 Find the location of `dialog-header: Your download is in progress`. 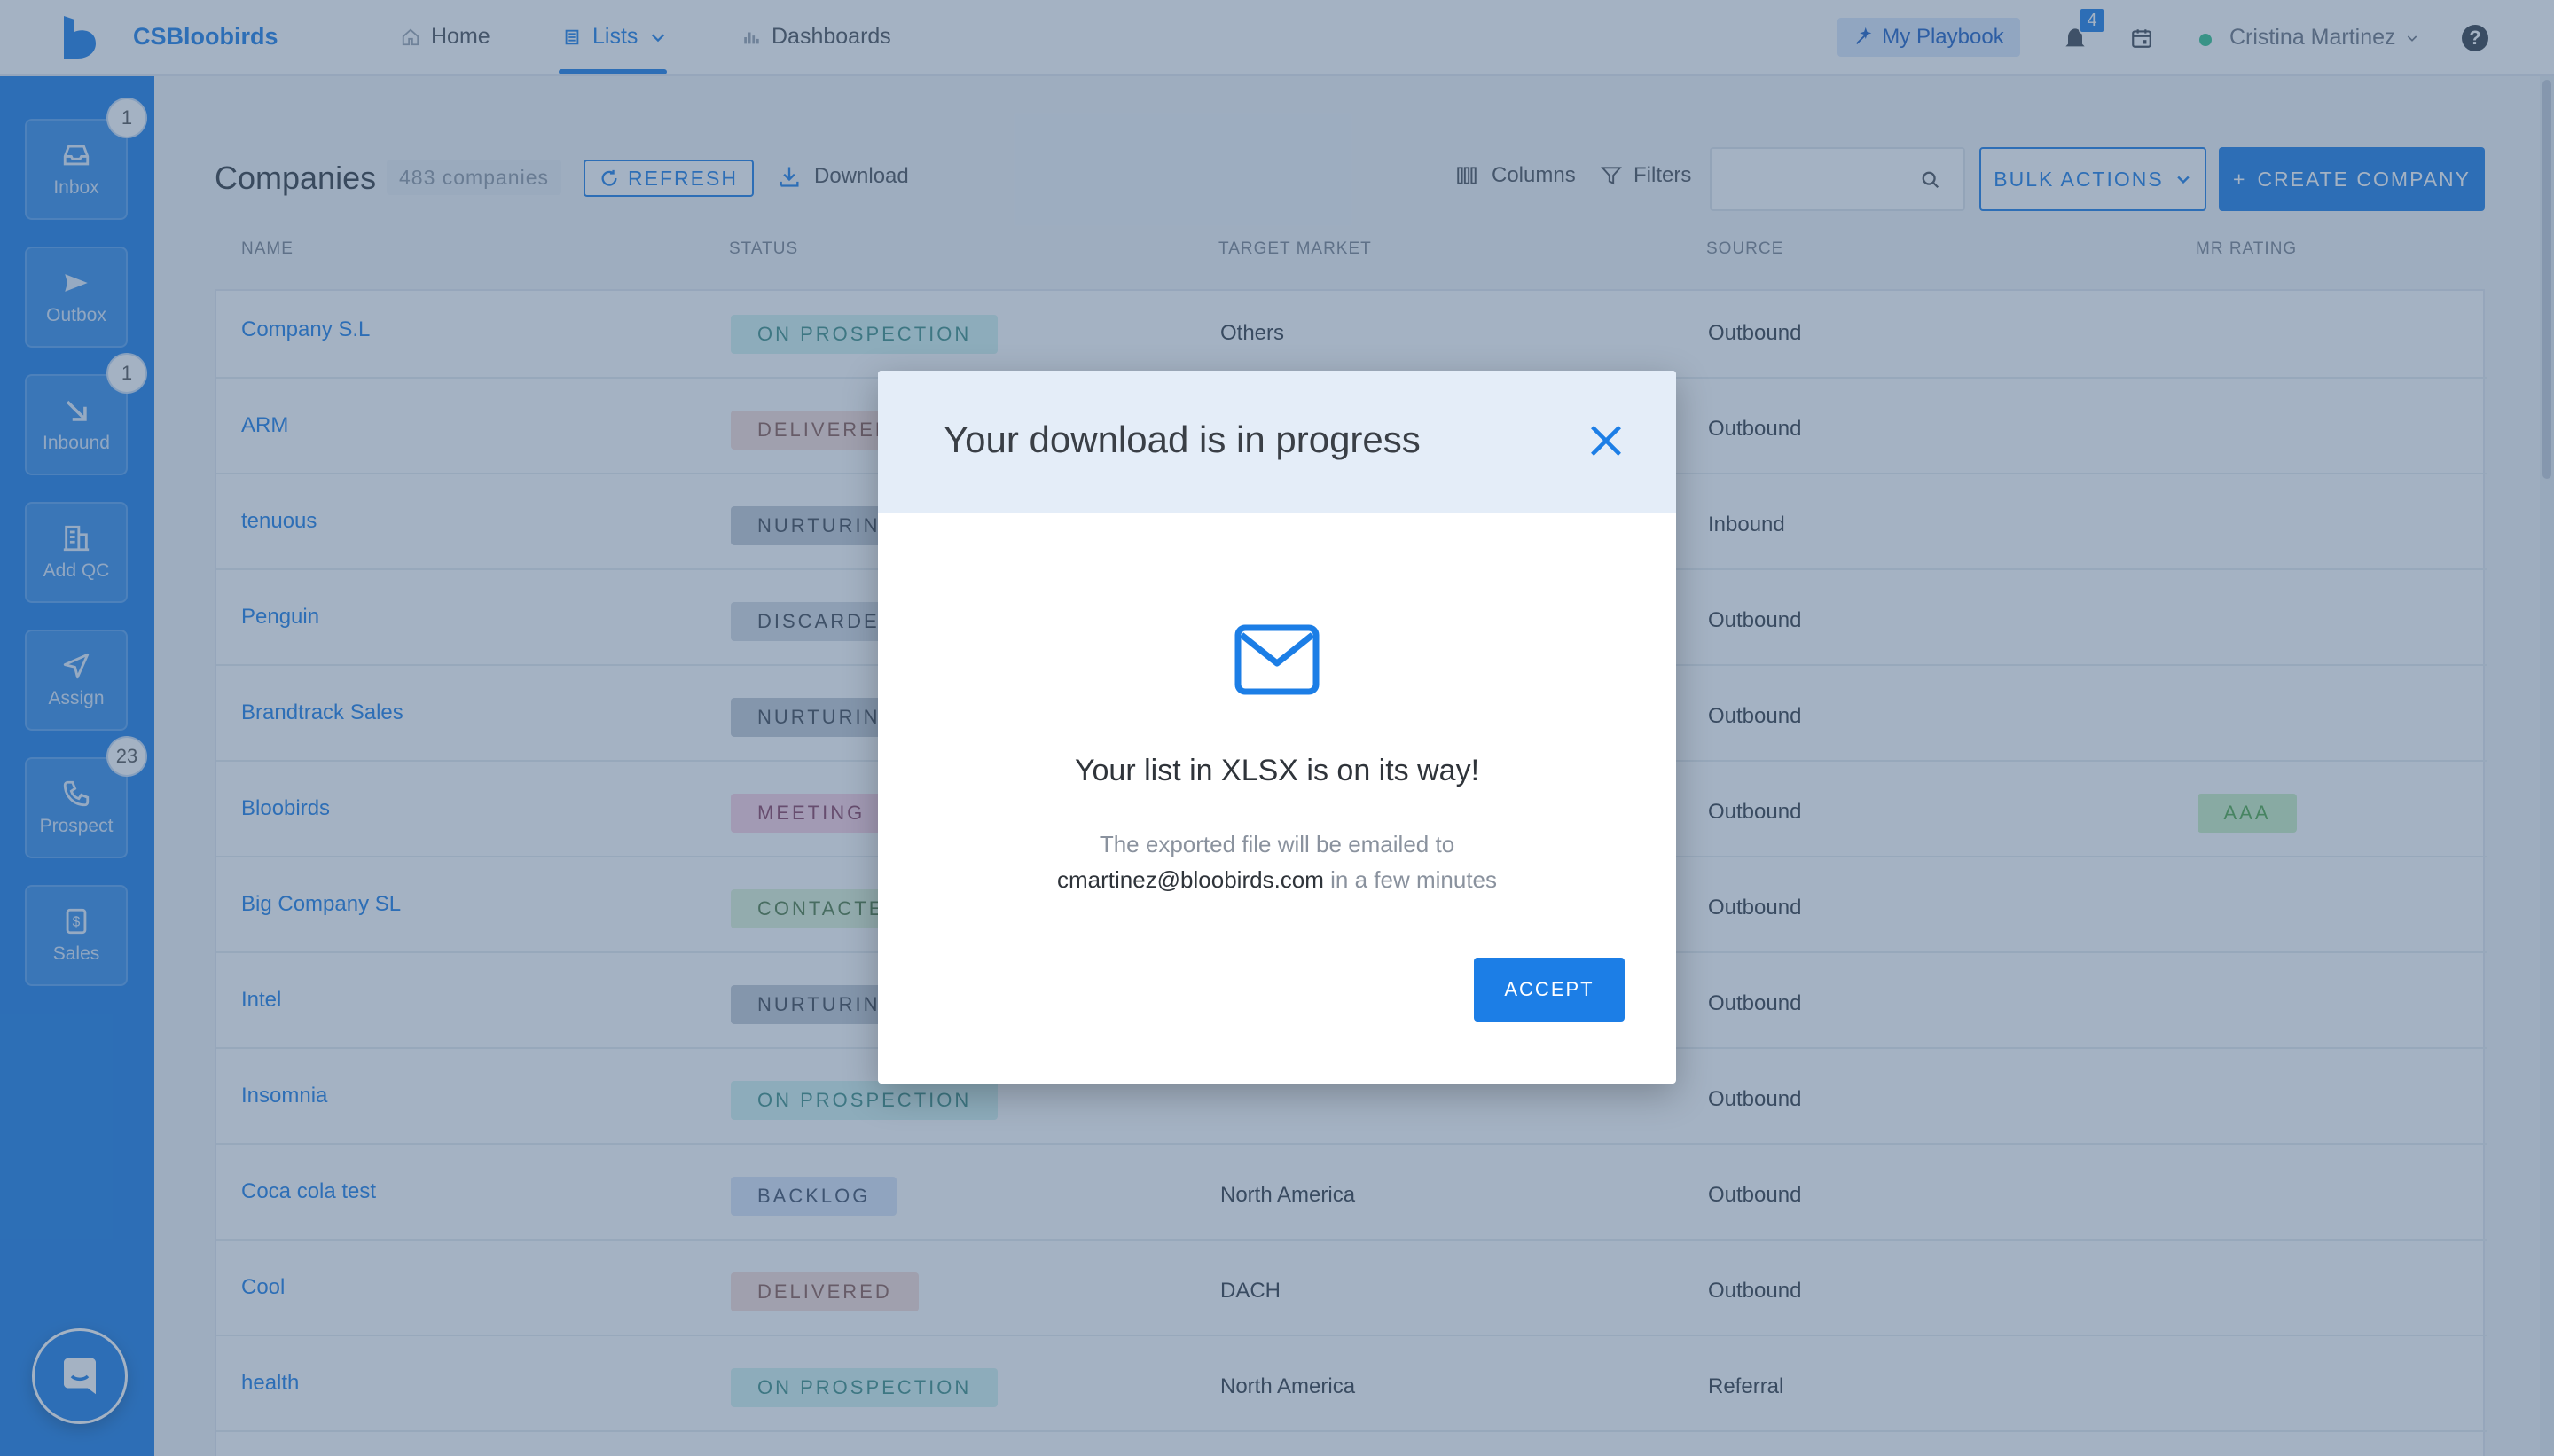

dialog-header: Your download is in progress is located at coordinates (1277, 442).